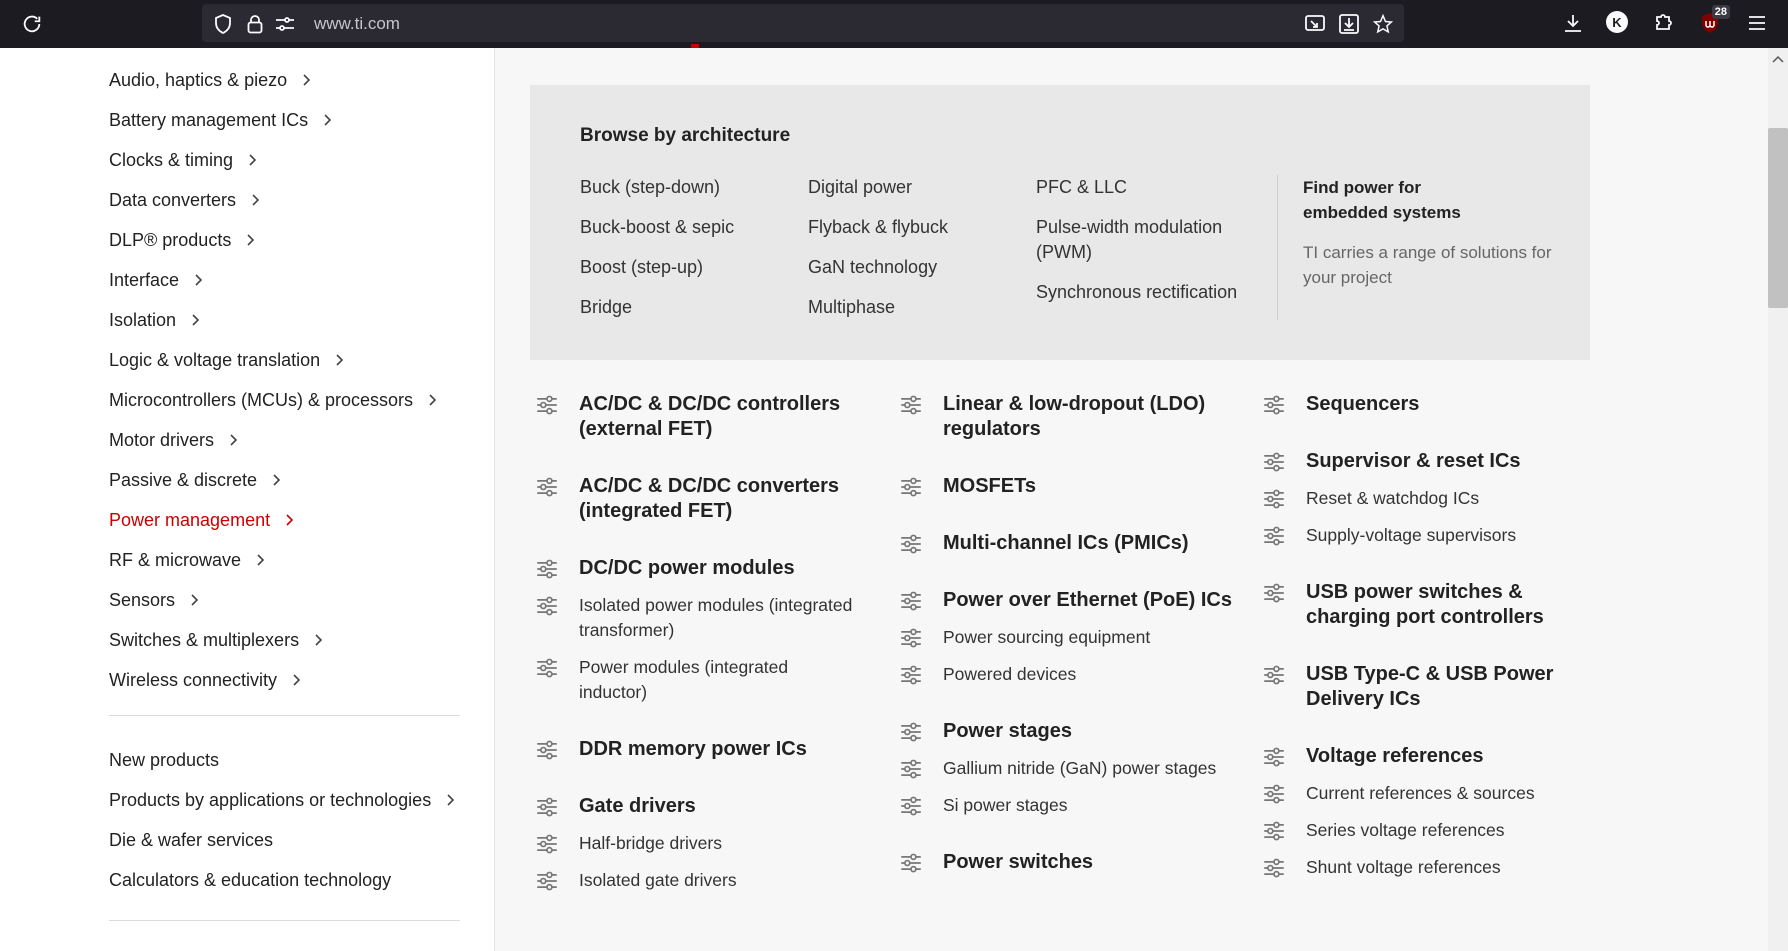 This screenshot has width=1788, height=951. What do you see at coordinates (1315, 24) in the screenshot?
I see `picture-in-picture-icon` at bounding box center [1315, 24].